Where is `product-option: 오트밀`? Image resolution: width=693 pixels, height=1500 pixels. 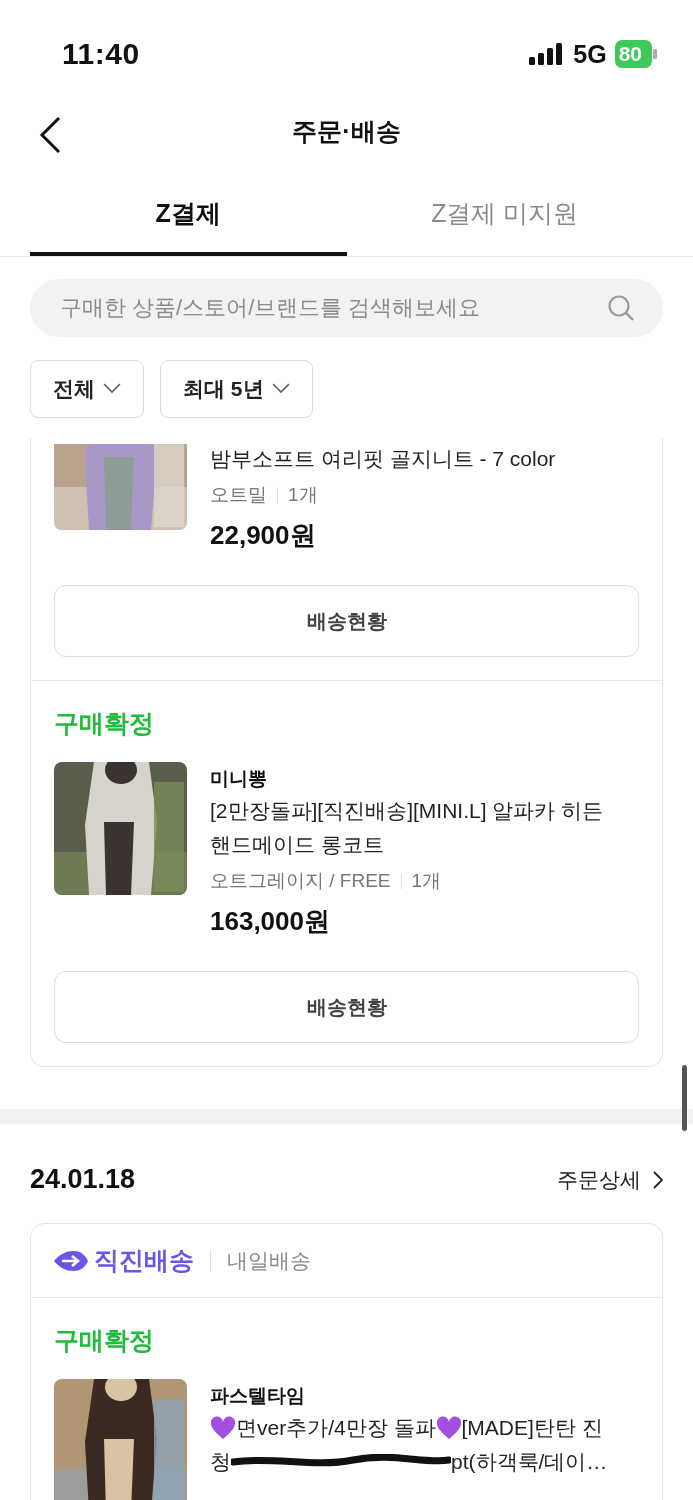
product-option: 오트밀 is located at coordinates (238, 495).